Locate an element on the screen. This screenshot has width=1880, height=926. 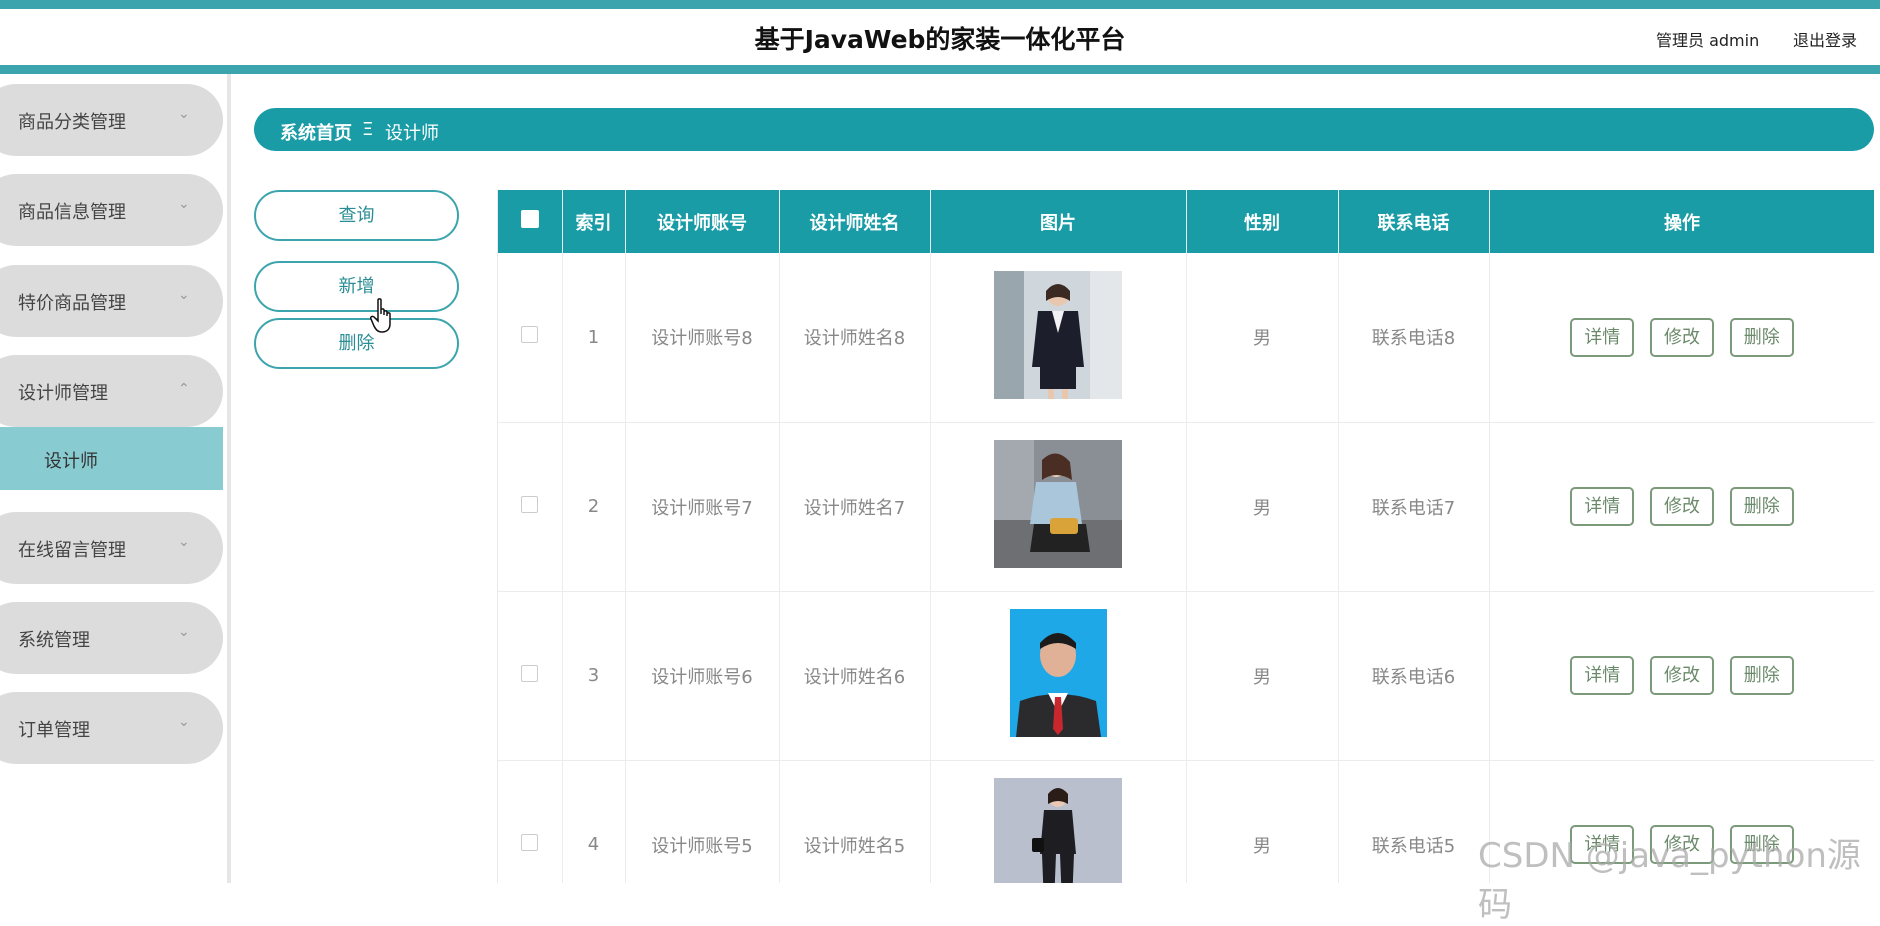
column-header: 图片 is located at coordinates (1058, 221).